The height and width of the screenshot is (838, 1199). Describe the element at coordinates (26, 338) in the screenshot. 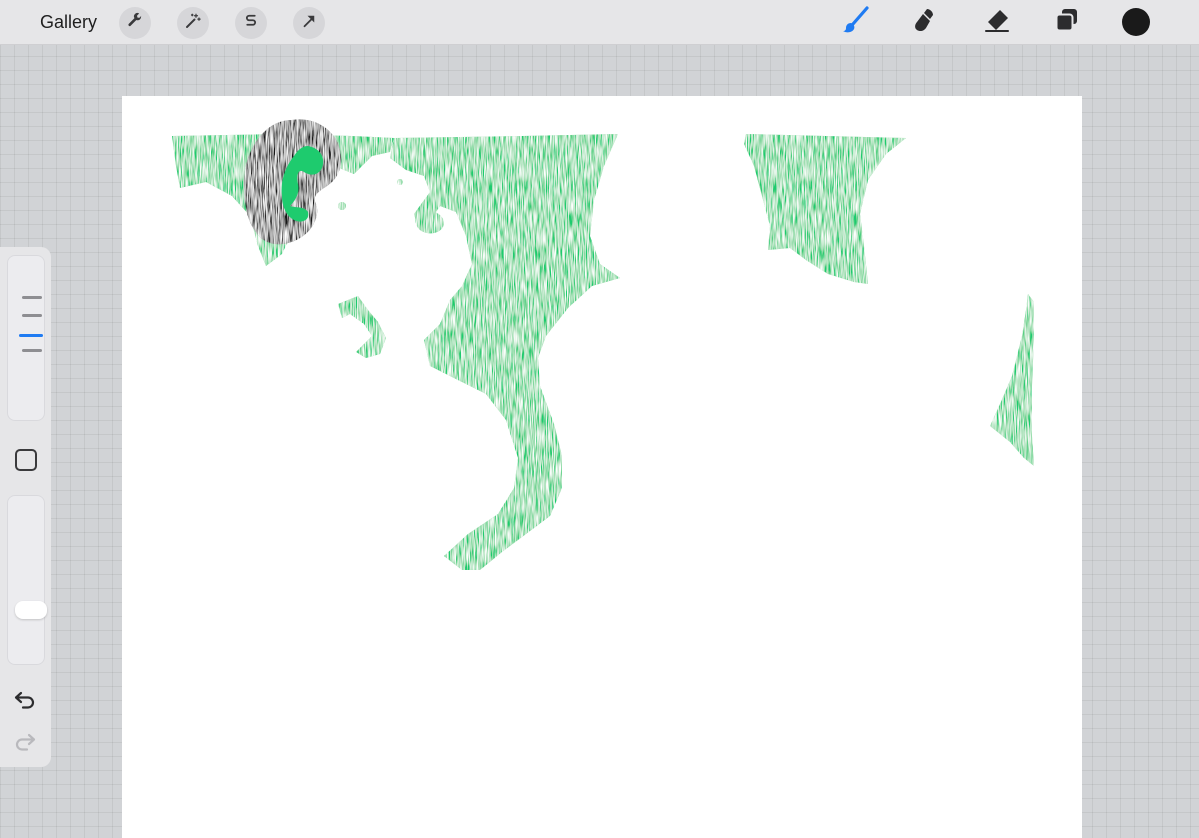

I see `brush-size-slider` at that location.